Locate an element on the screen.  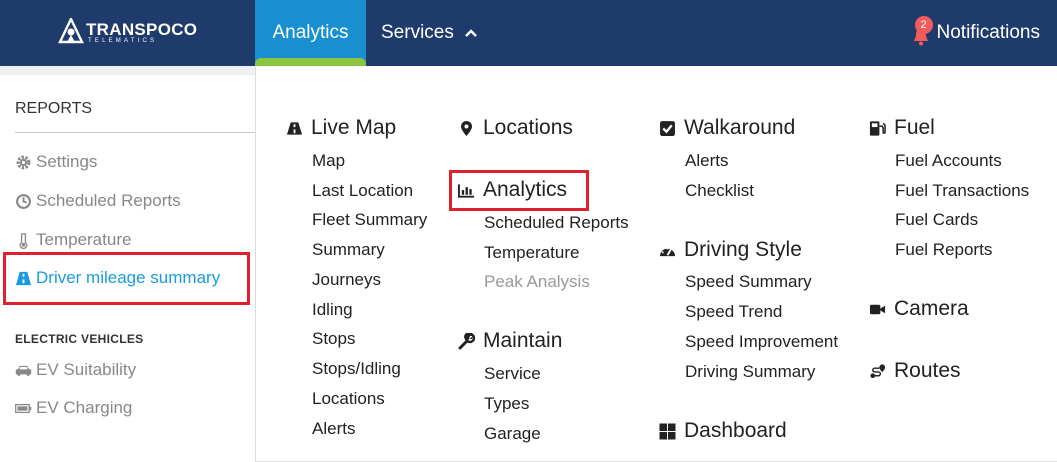
gear-icon is located at coordinates (23, 162).